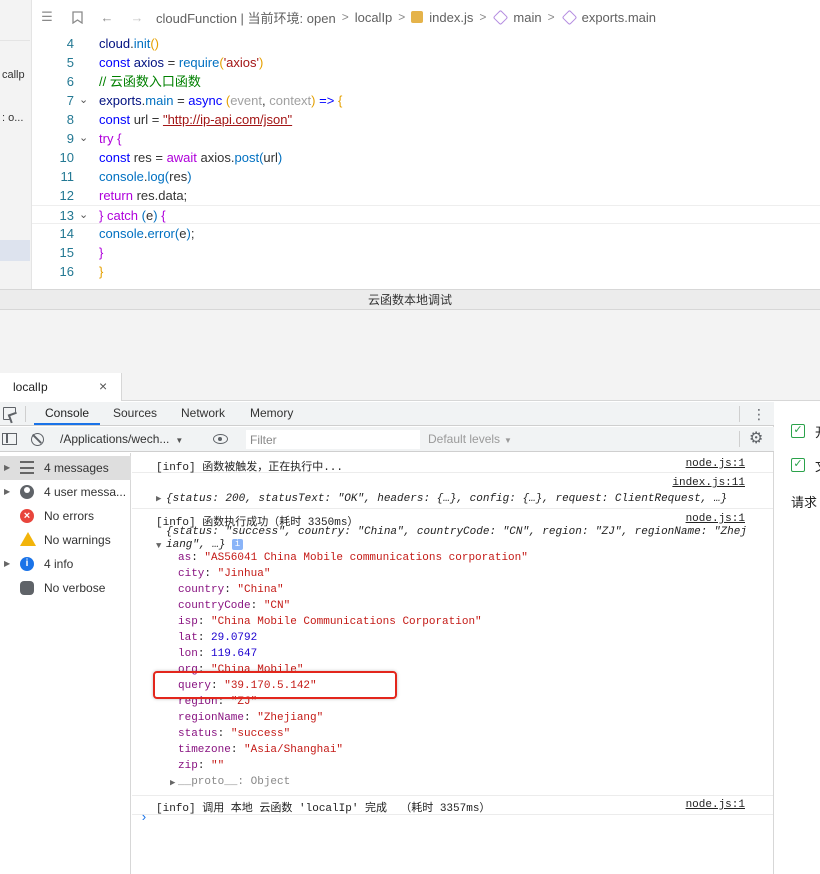 The width and height of the screenshot is (820, 874). Describe the element at coordinates (231, 590) in the screenshot. I see `object-property: country: "China"` at that location.